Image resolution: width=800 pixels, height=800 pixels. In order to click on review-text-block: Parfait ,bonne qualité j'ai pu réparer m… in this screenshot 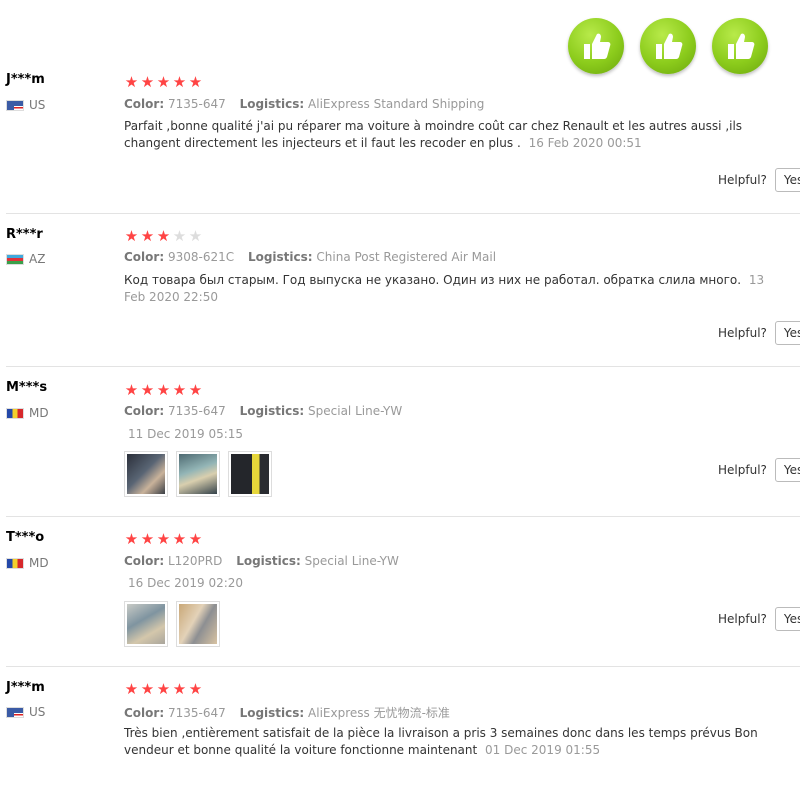, I will do `click(458, 135)`.